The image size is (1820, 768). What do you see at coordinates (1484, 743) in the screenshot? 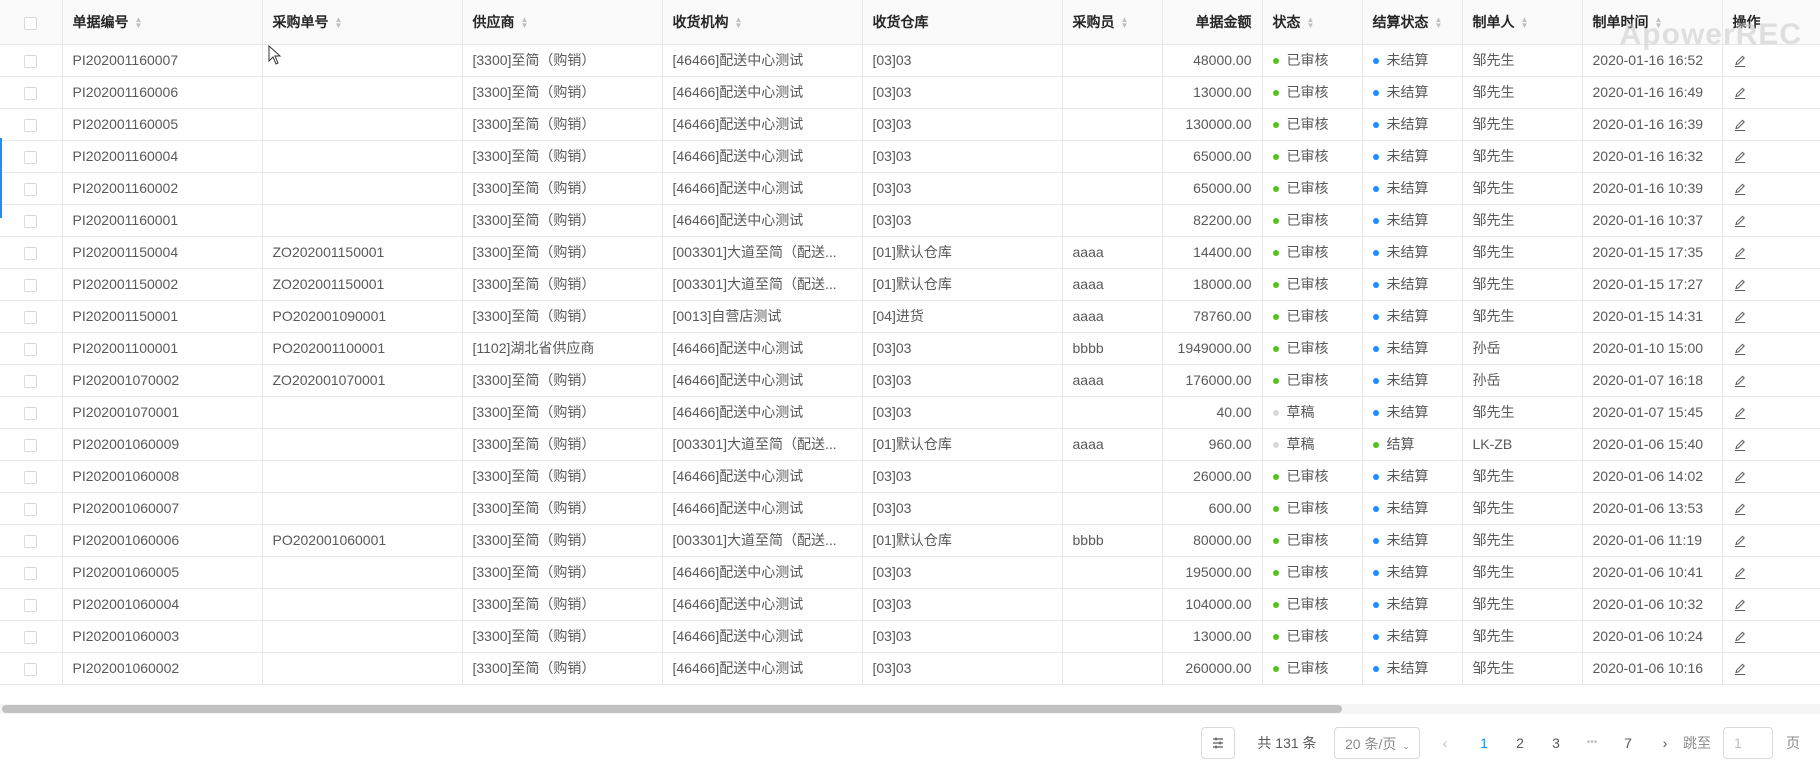
I see `page-1-button: 1` at bounding box center [1484, 743].